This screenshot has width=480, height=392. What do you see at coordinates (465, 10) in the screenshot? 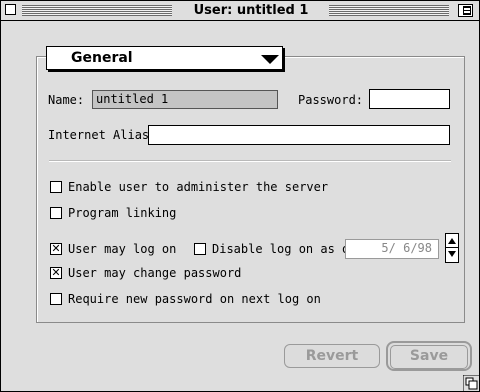
I see `zoom-box` at bounding box center [465, 10].